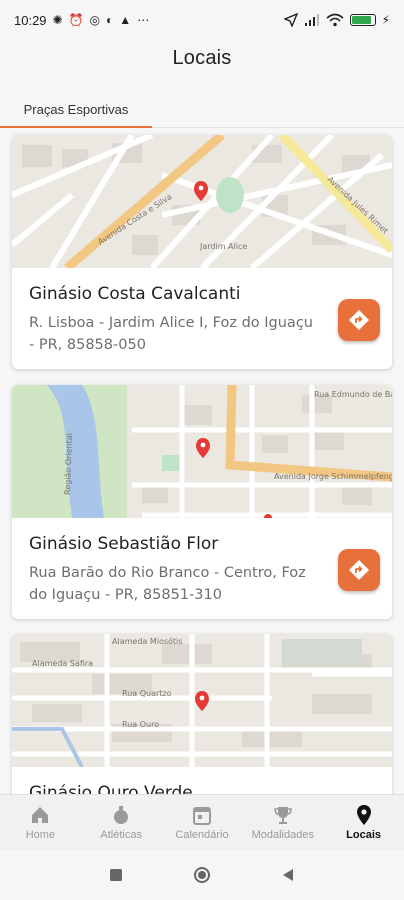 The width and height of the screenshot is (404, 900). What do you see at coordinates (333, 476) in the screenshot?
I see `map-label: Avenida Jorge Schimmelpfeng` at bounding box center [333, 476].